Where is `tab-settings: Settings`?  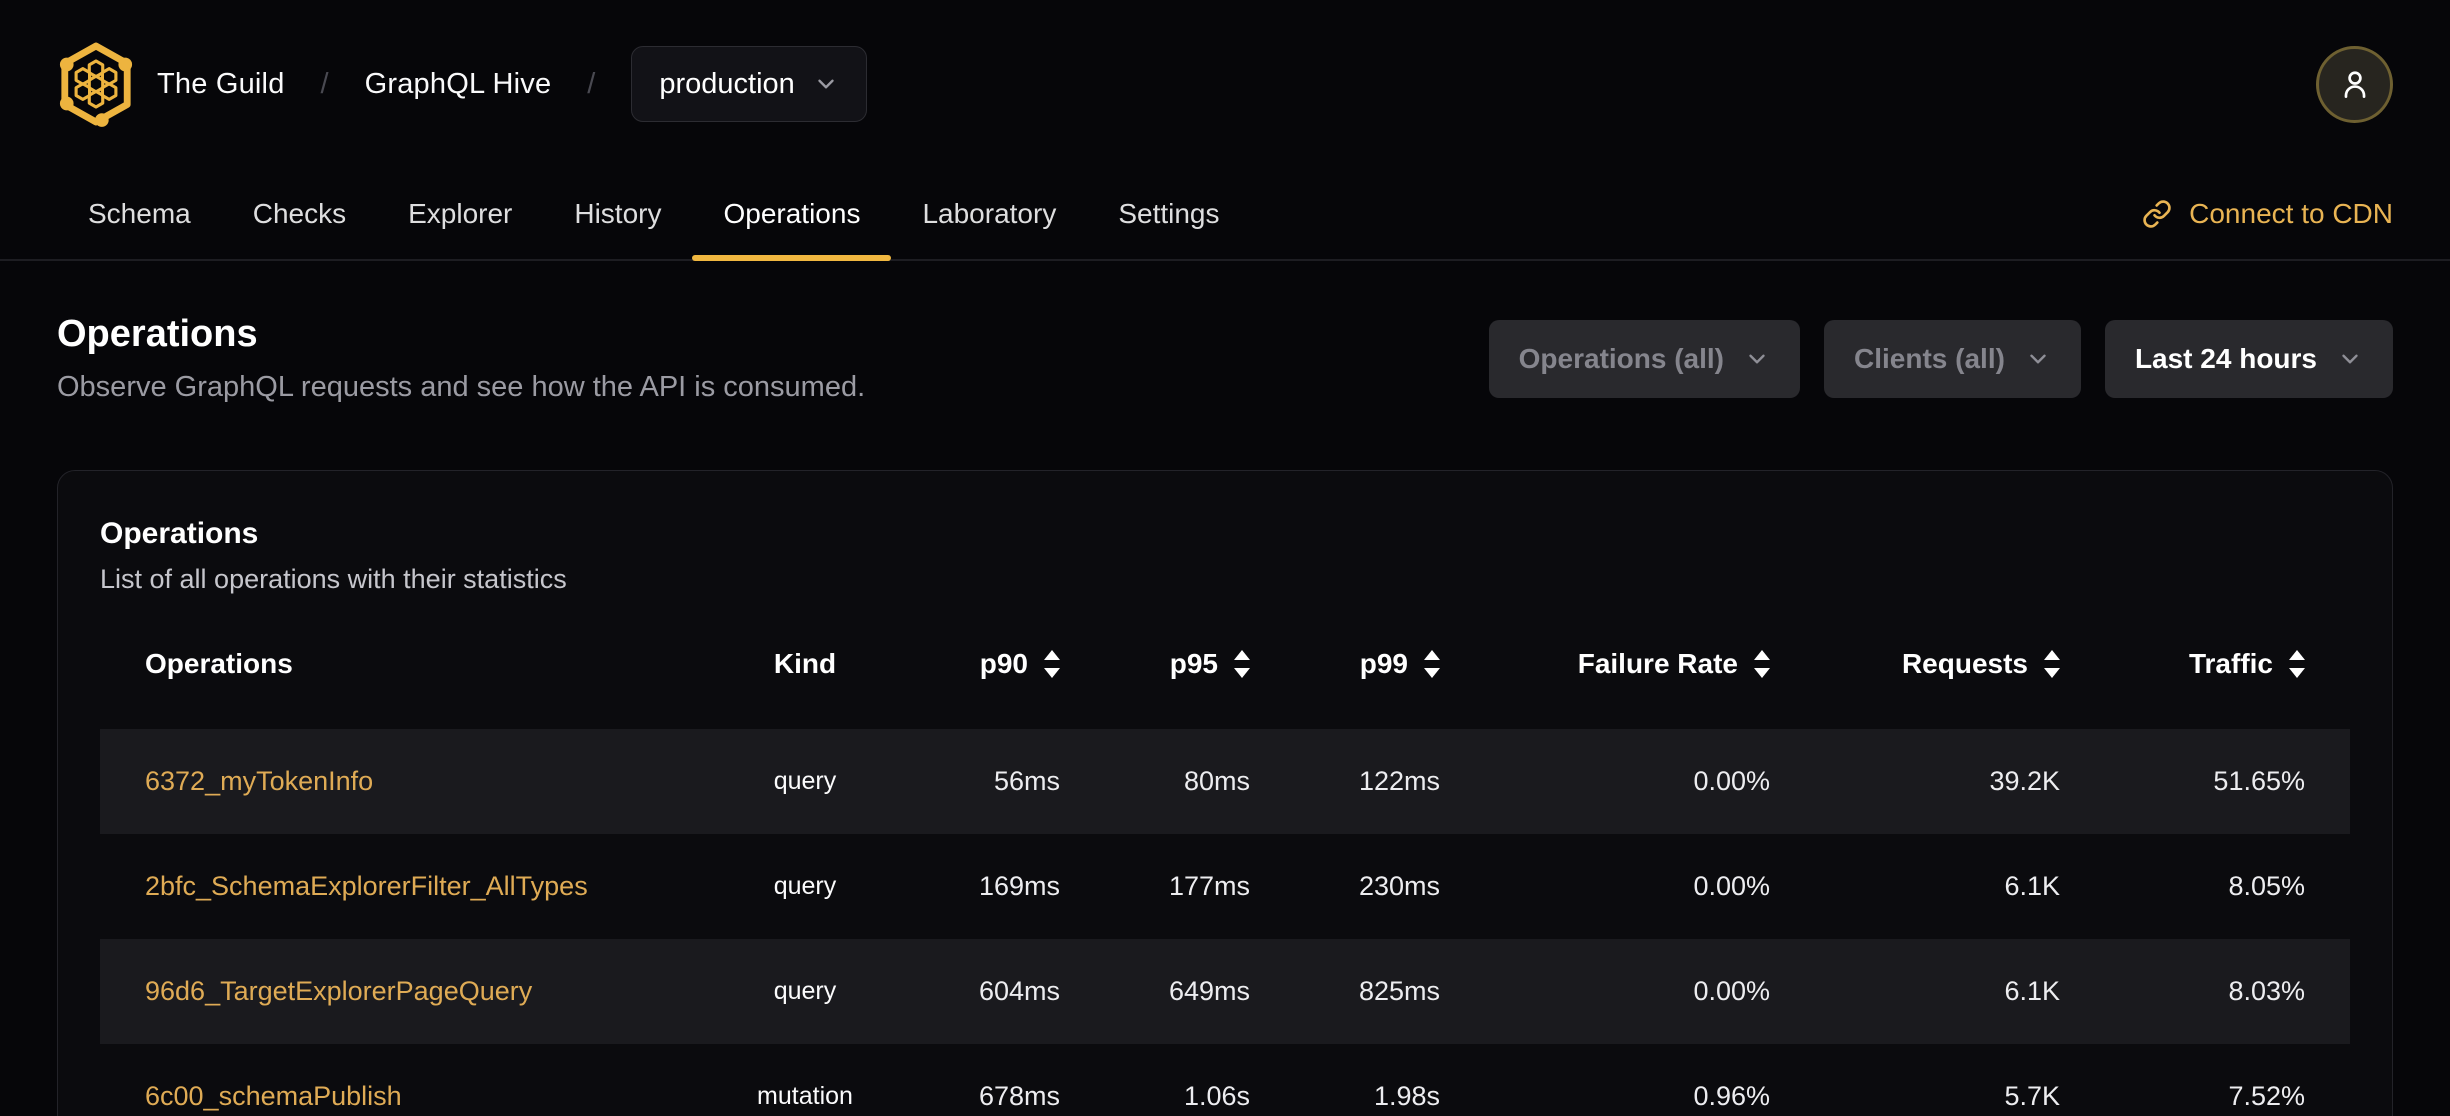
tab-settings: Settings is located at coordinates (1168, 213).